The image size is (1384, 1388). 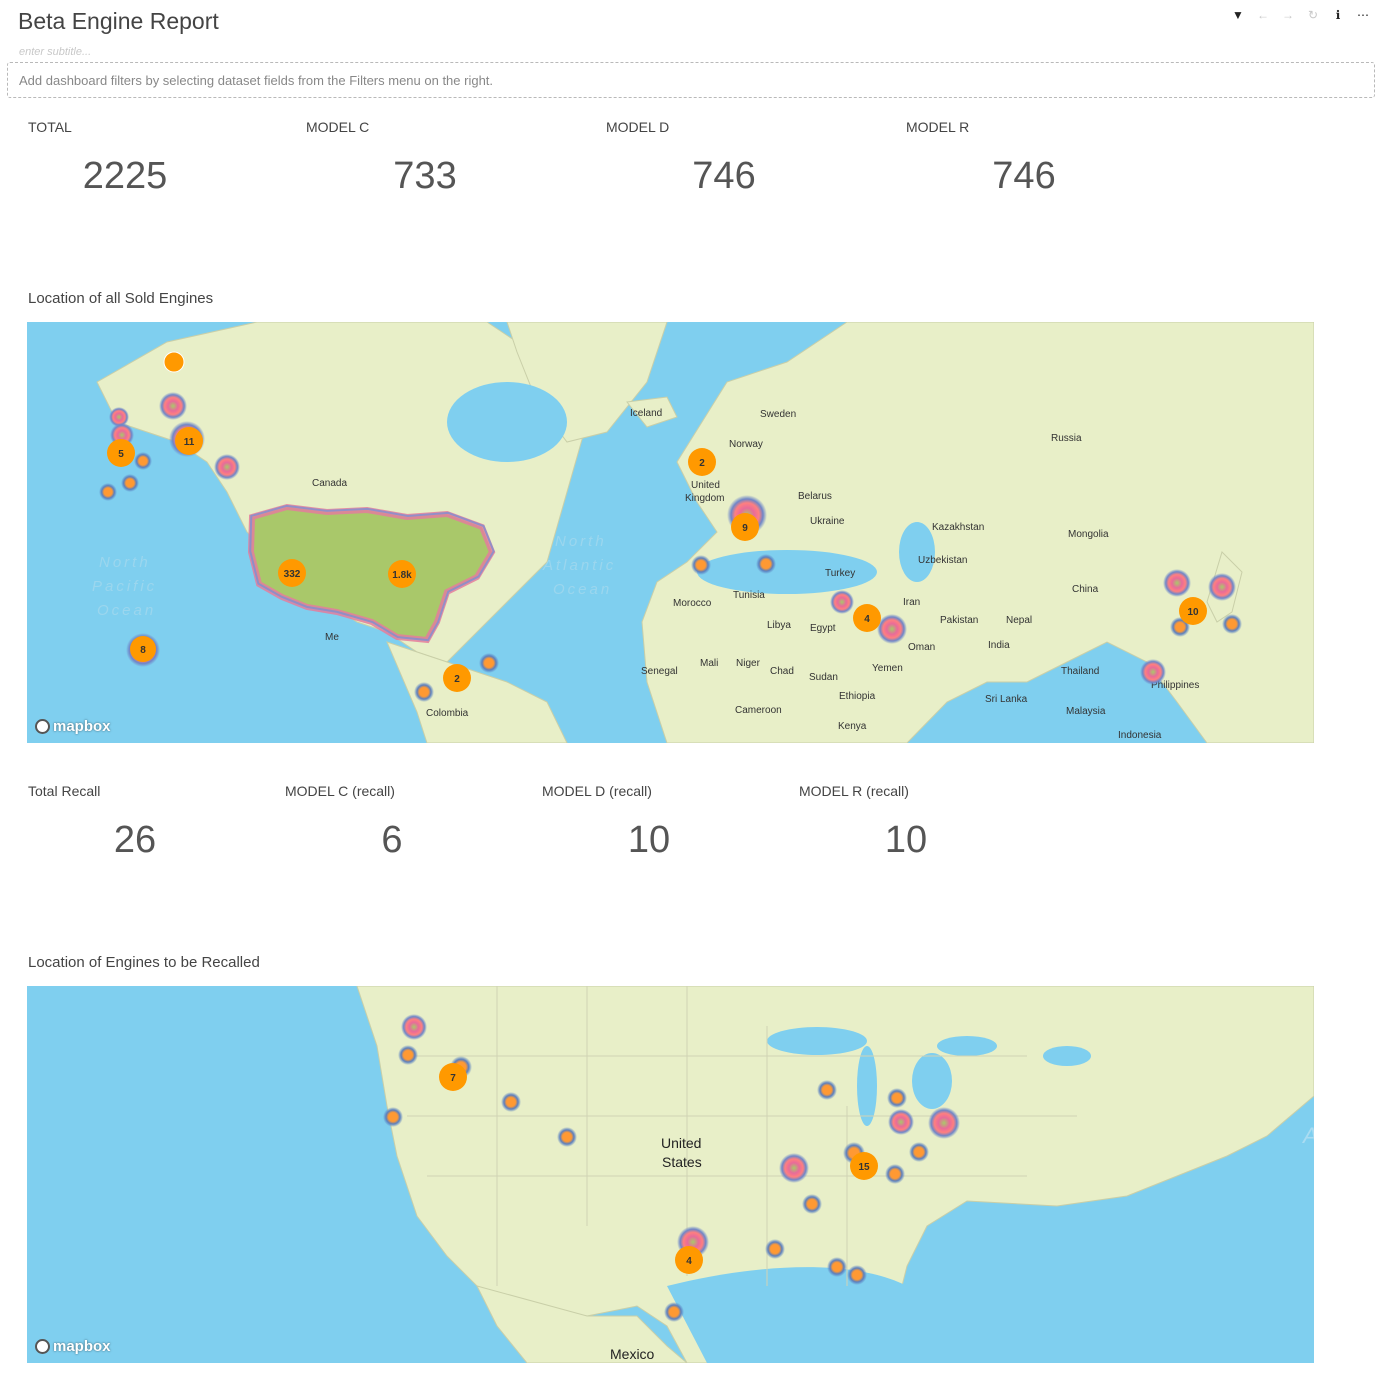 I want to click on svg-text: Nepal, so click(x=1019, y=620).